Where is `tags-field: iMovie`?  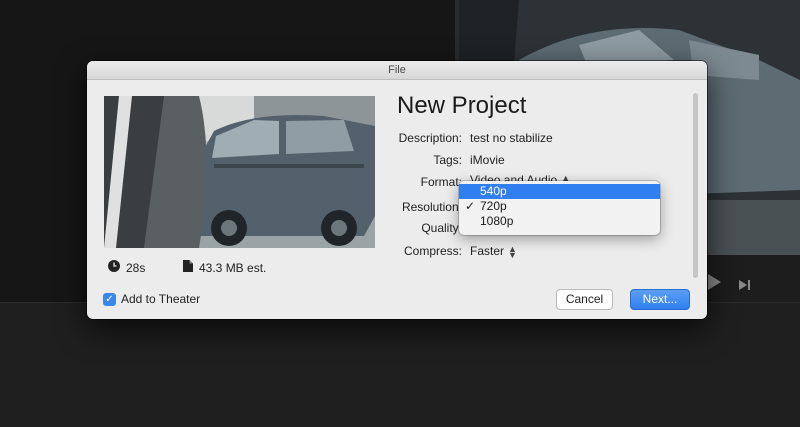 tags-field: iMovie is located at coordinates (487, 160).